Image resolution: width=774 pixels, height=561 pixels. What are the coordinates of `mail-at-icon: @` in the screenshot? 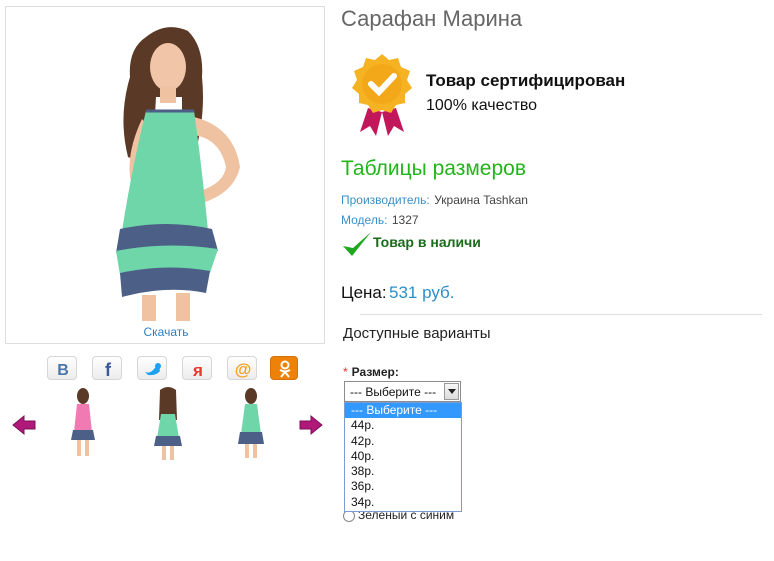 It's located at (243, 369).